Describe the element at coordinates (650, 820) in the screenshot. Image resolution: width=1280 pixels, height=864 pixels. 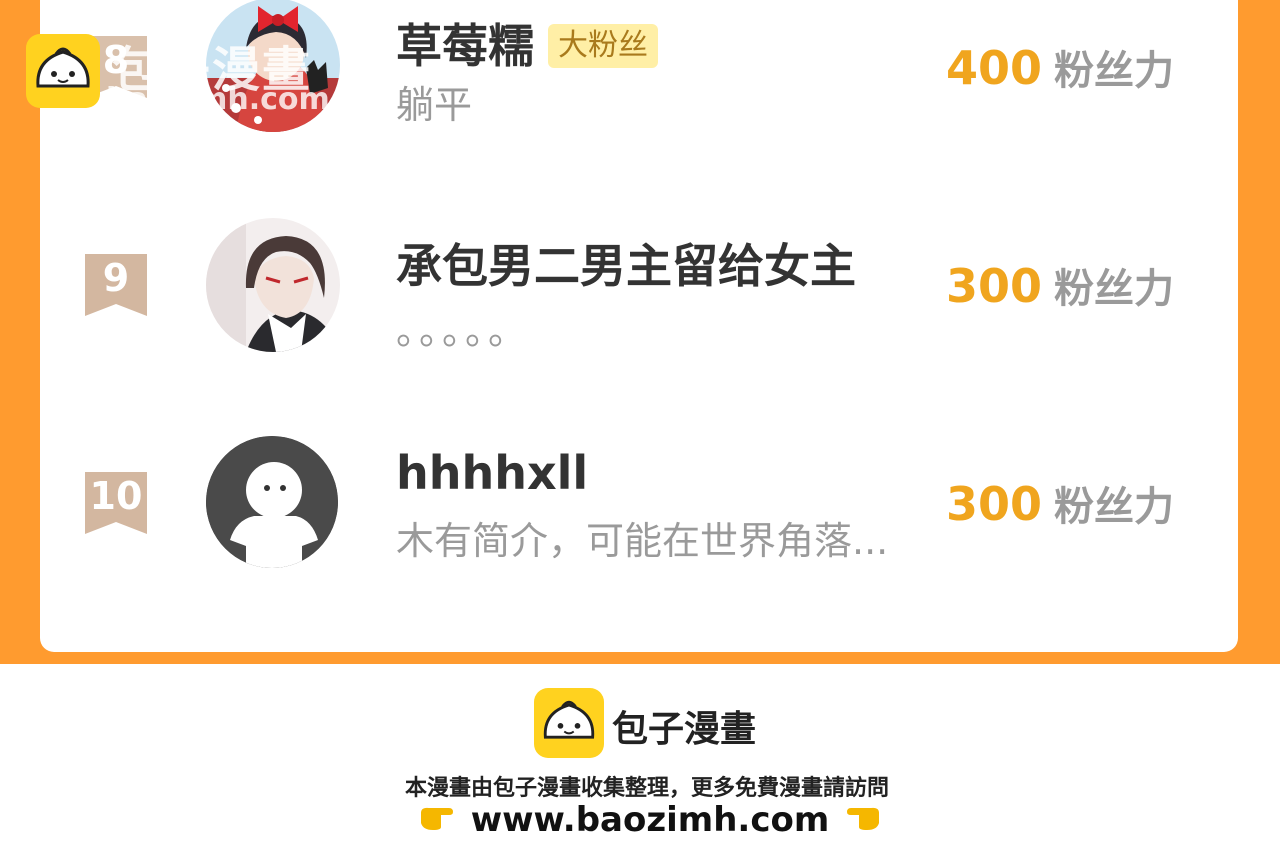
I see `footer-url-text: www.baozimh.com` at that location.